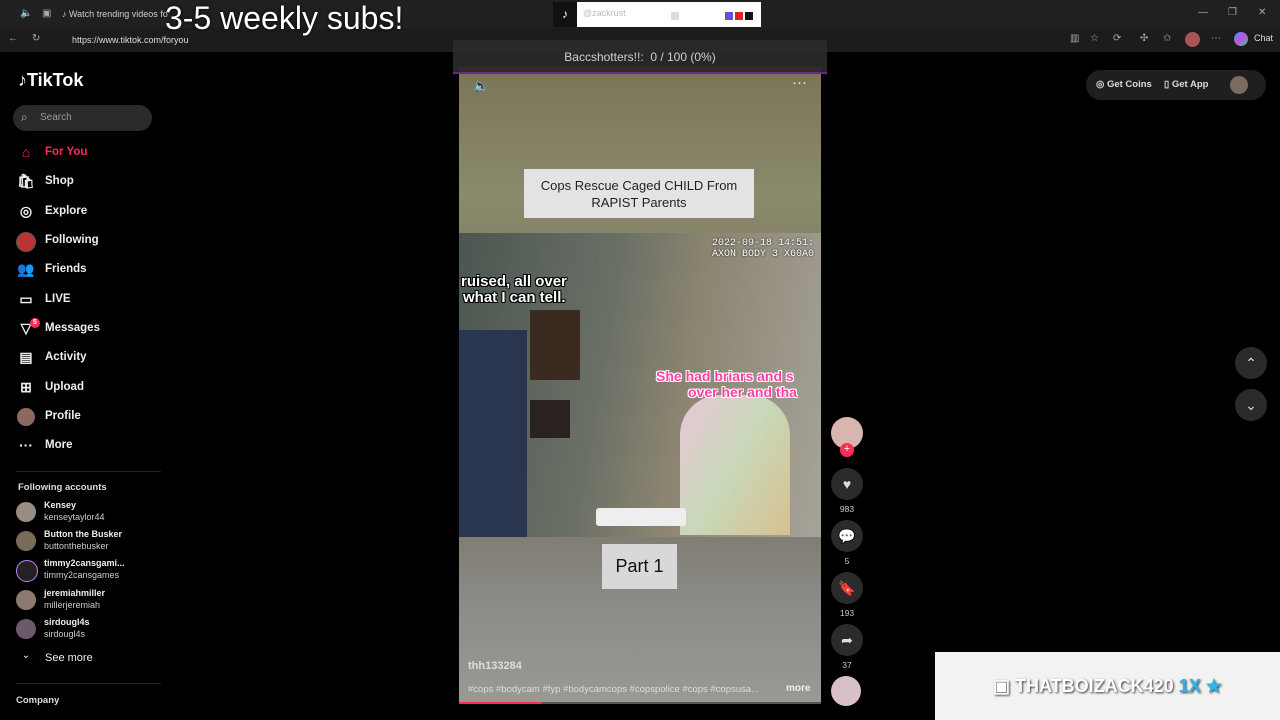 This screenshot has height=720, width=1280. I want to click on sidebar-item-more: ··· More, so click(86, 446).